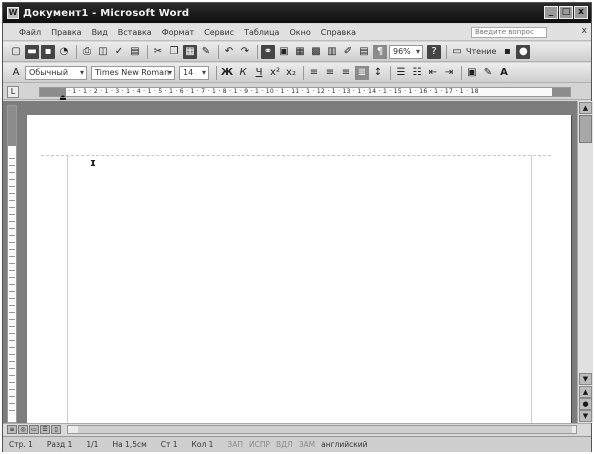 The height and width of the screenshot is (454, 594). Describe the element at coordinates (504, 73) in the screenshot. I see `font-color-icon: A` at that location.